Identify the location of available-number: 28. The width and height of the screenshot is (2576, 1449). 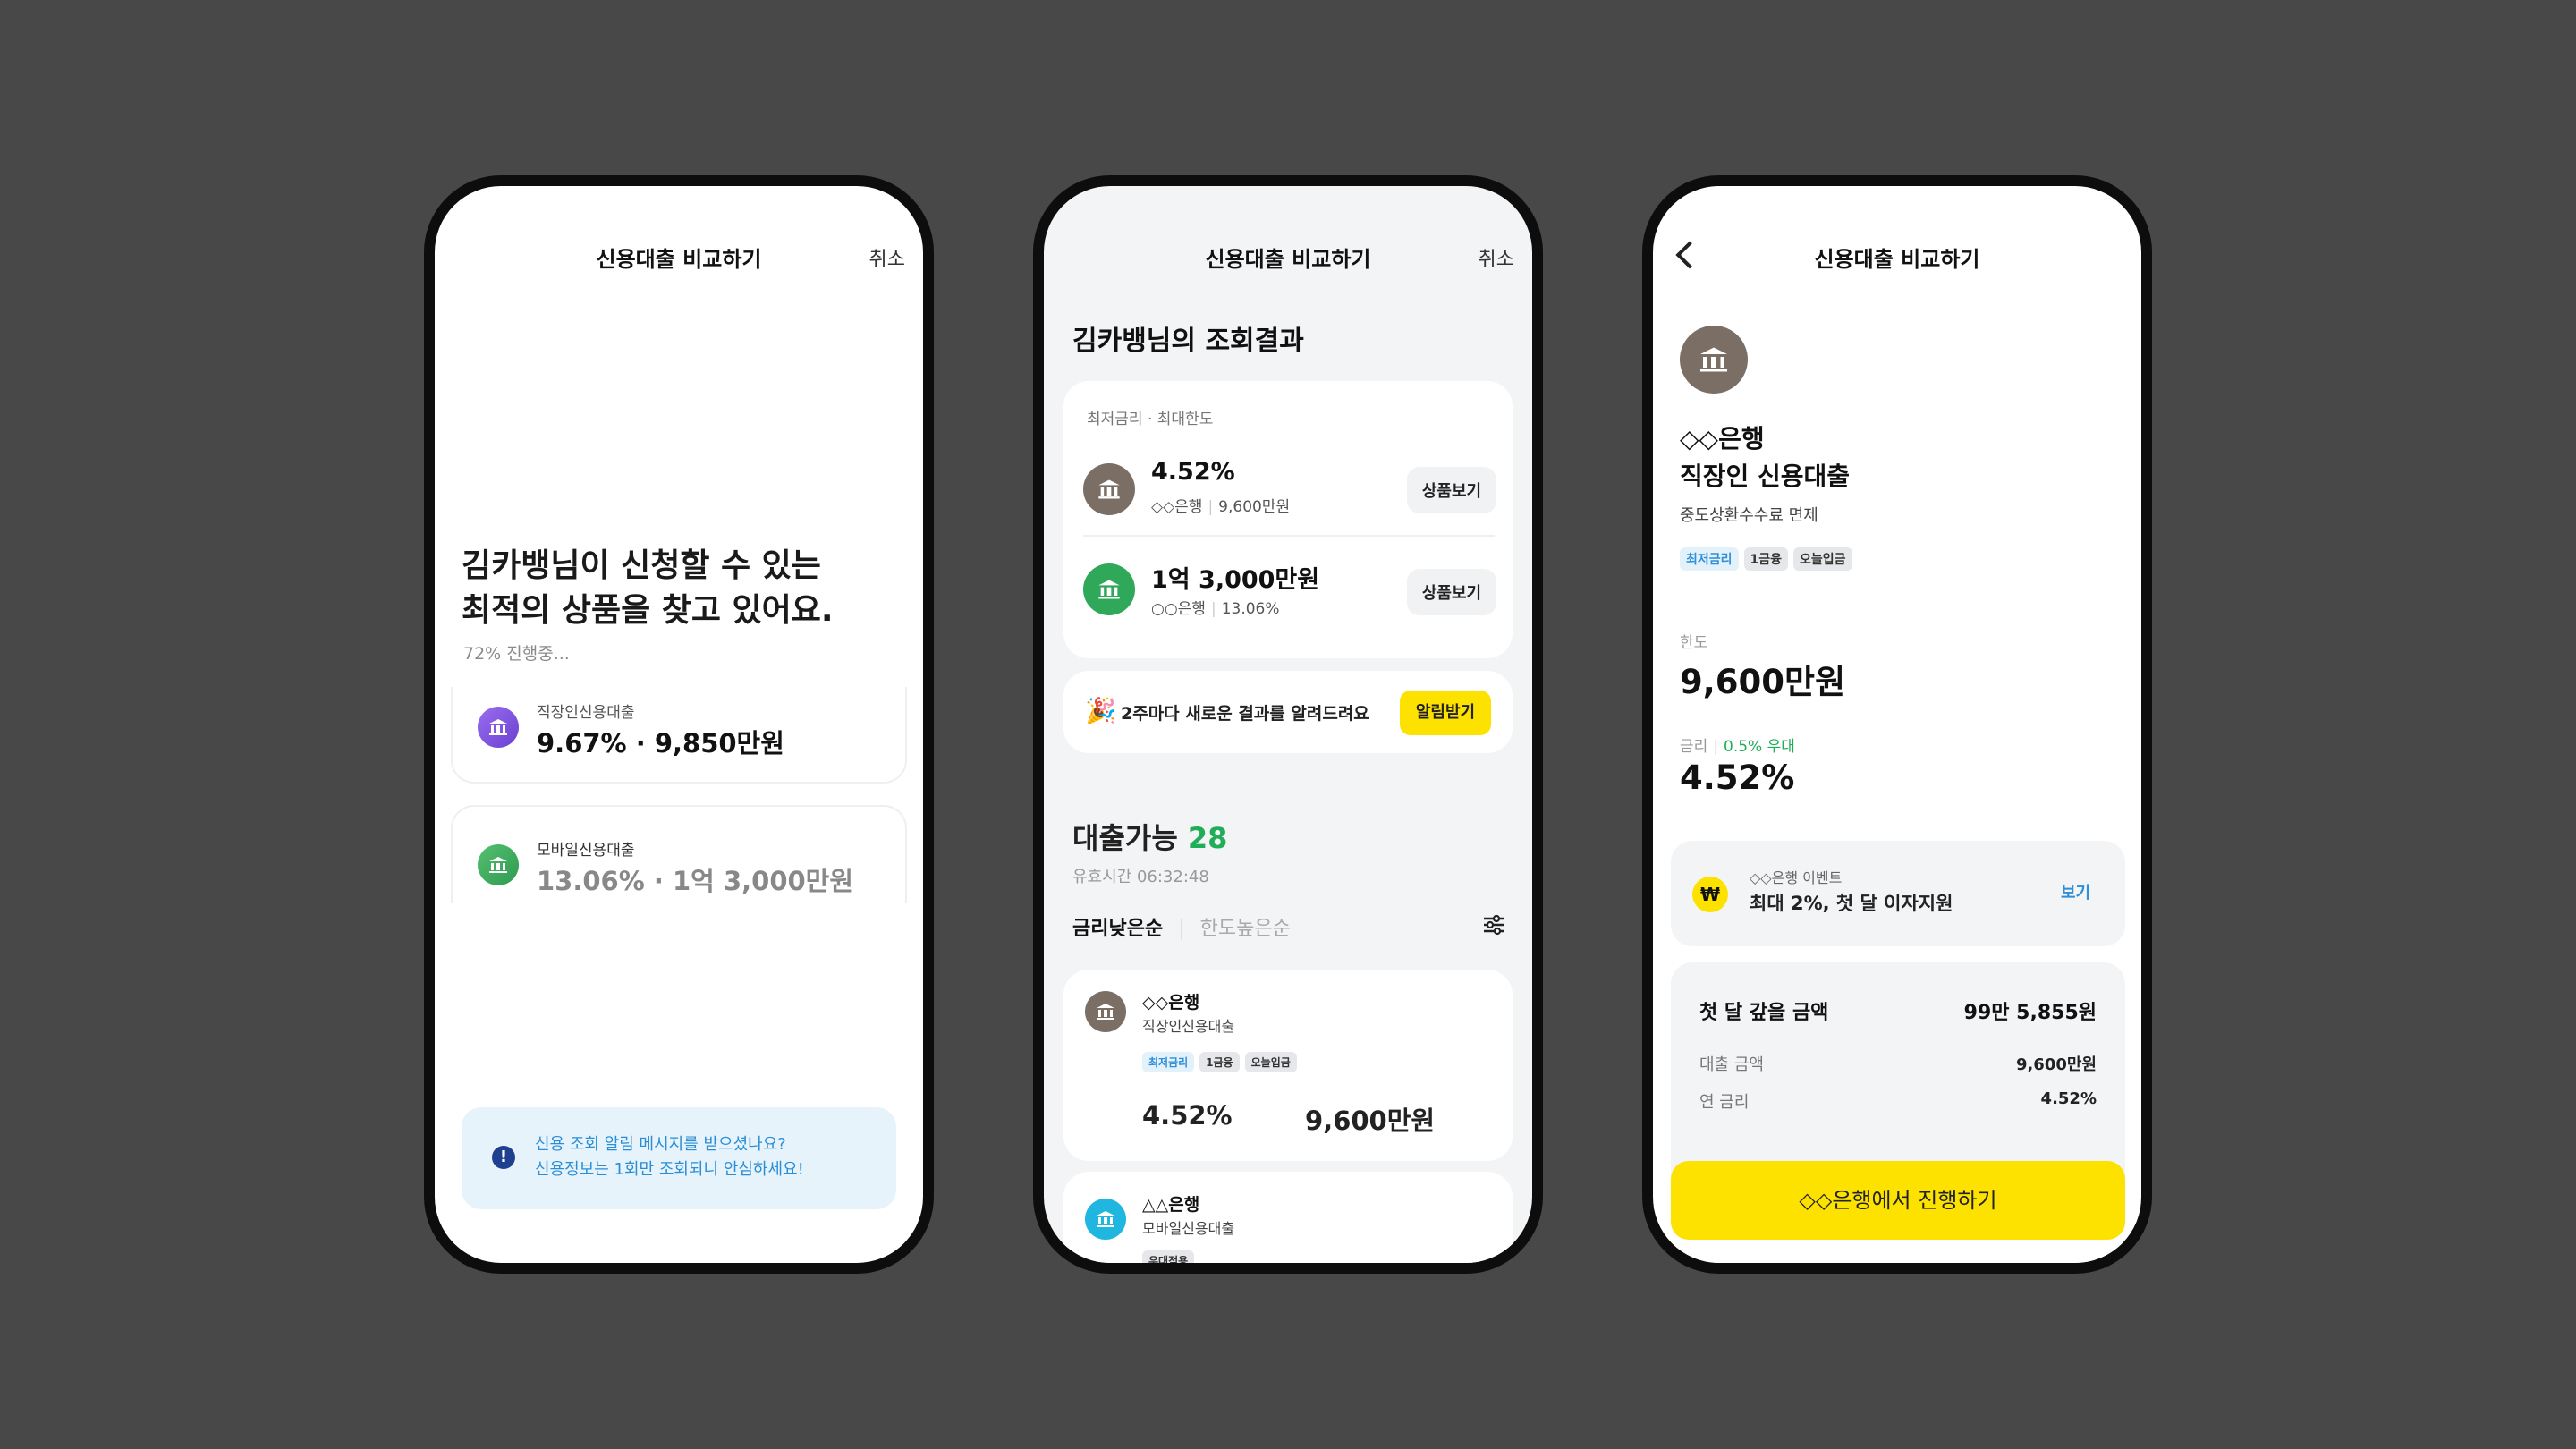
(1207, 838).